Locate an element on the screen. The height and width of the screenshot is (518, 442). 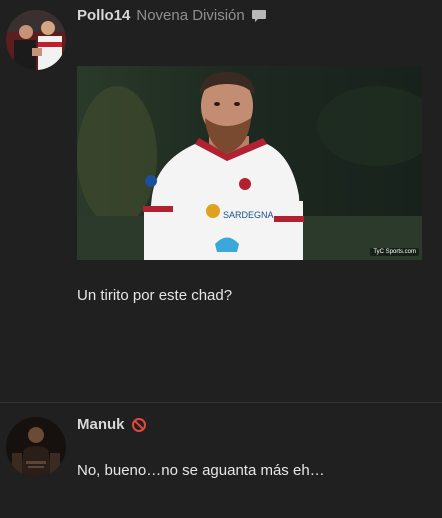
ban-icon is located at coordinates (139, 425).